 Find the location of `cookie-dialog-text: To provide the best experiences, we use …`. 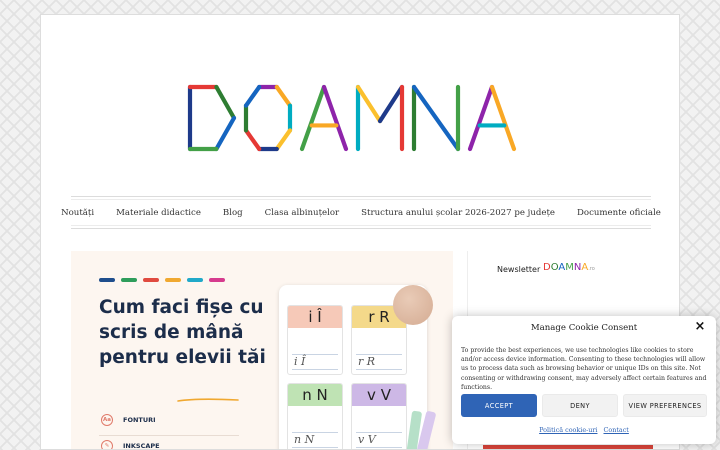

cookie-dialog-text: To provide the best experiences, we use … is located at coordinates (584, 369).